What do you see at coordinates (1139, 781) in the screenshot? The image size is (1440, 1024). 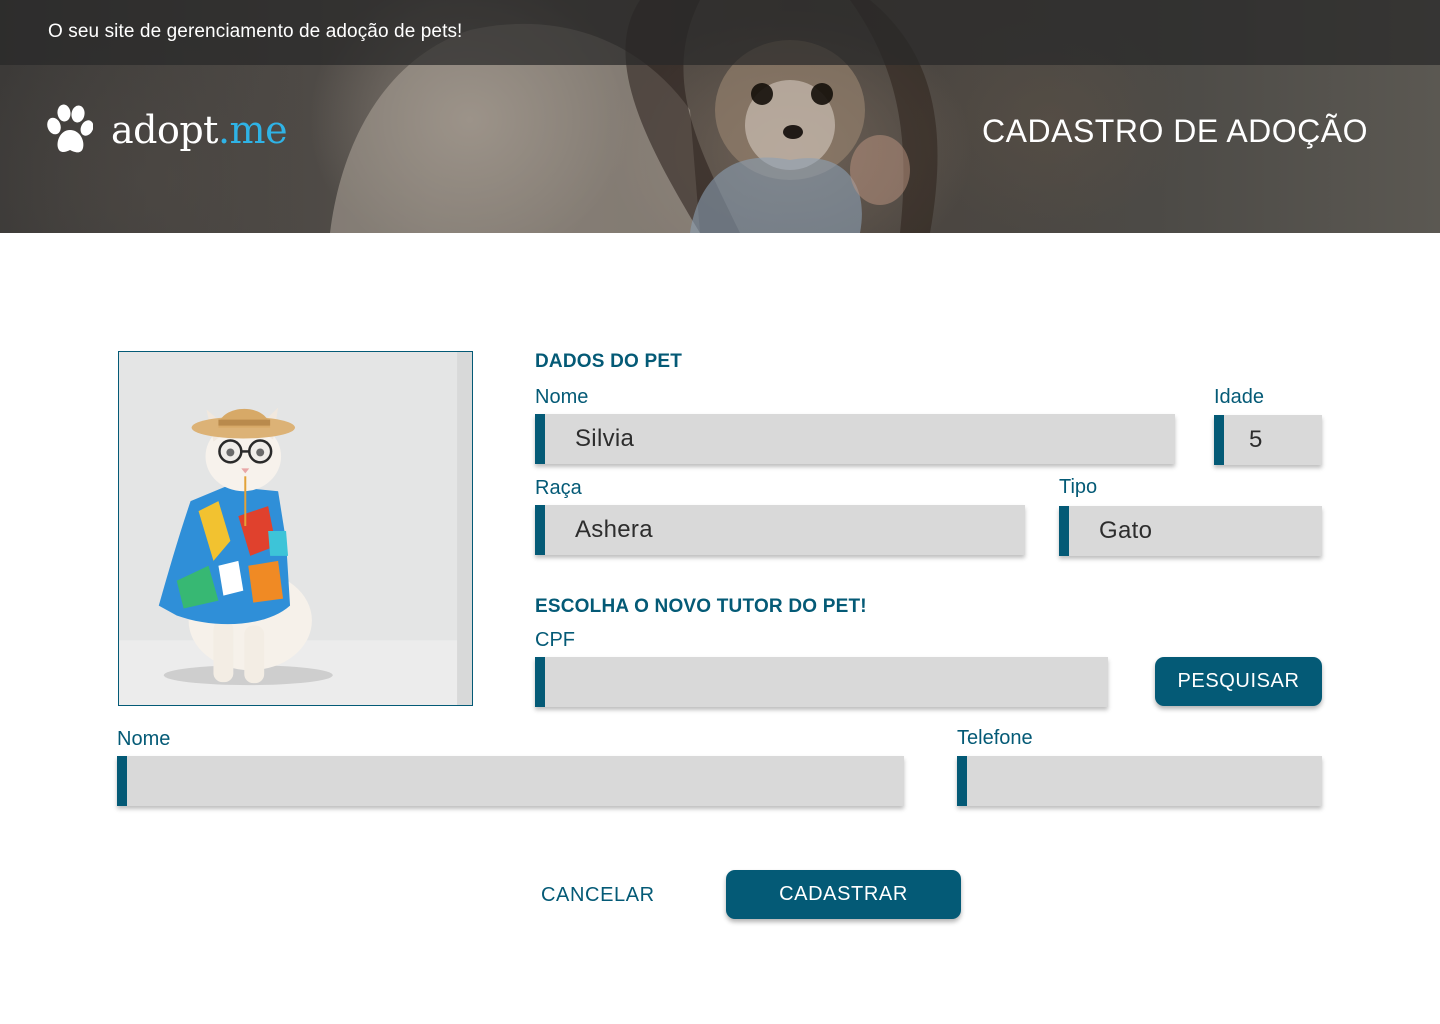 I see `phone-input` at bounding box center [1139, 781].